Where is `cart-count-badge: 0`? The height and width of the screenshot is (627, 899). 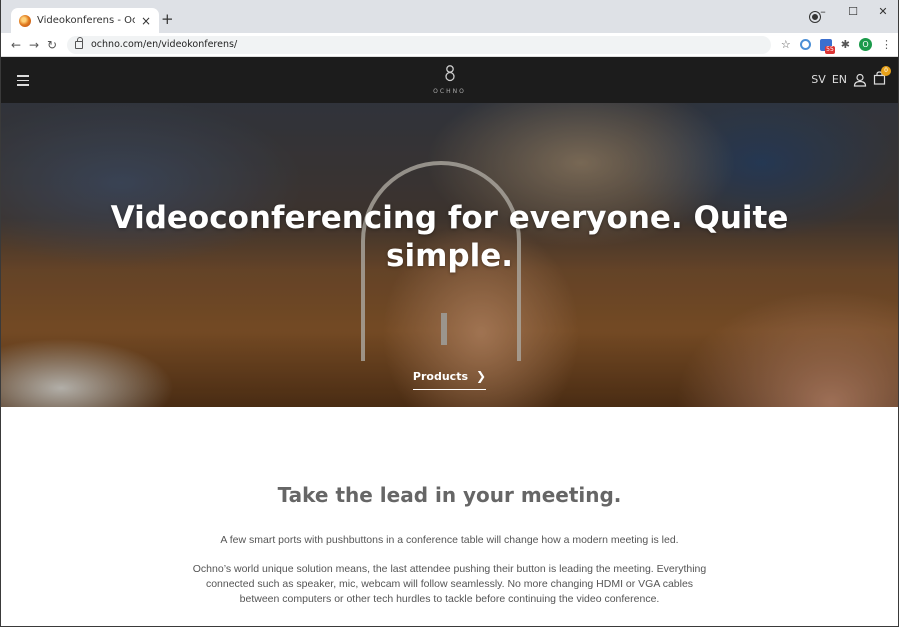
cart-count-badge: 0 is located at coordinates (886, 71).